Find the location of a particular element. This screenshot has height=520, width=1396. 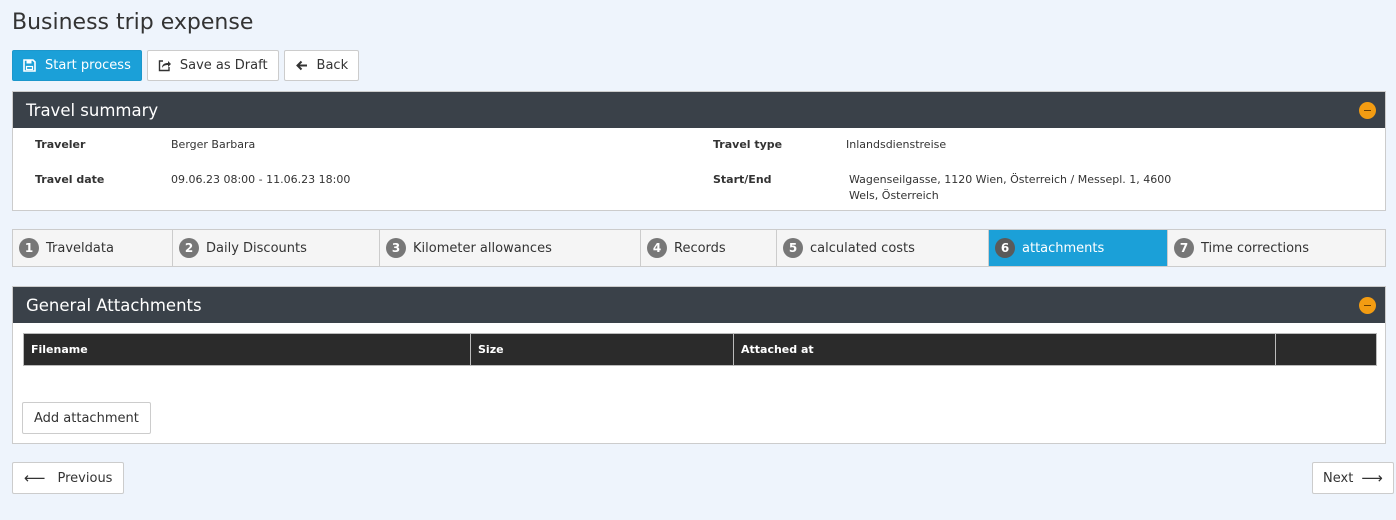

travel-summary-header: Travel summary is located at coordinates (699, 110).